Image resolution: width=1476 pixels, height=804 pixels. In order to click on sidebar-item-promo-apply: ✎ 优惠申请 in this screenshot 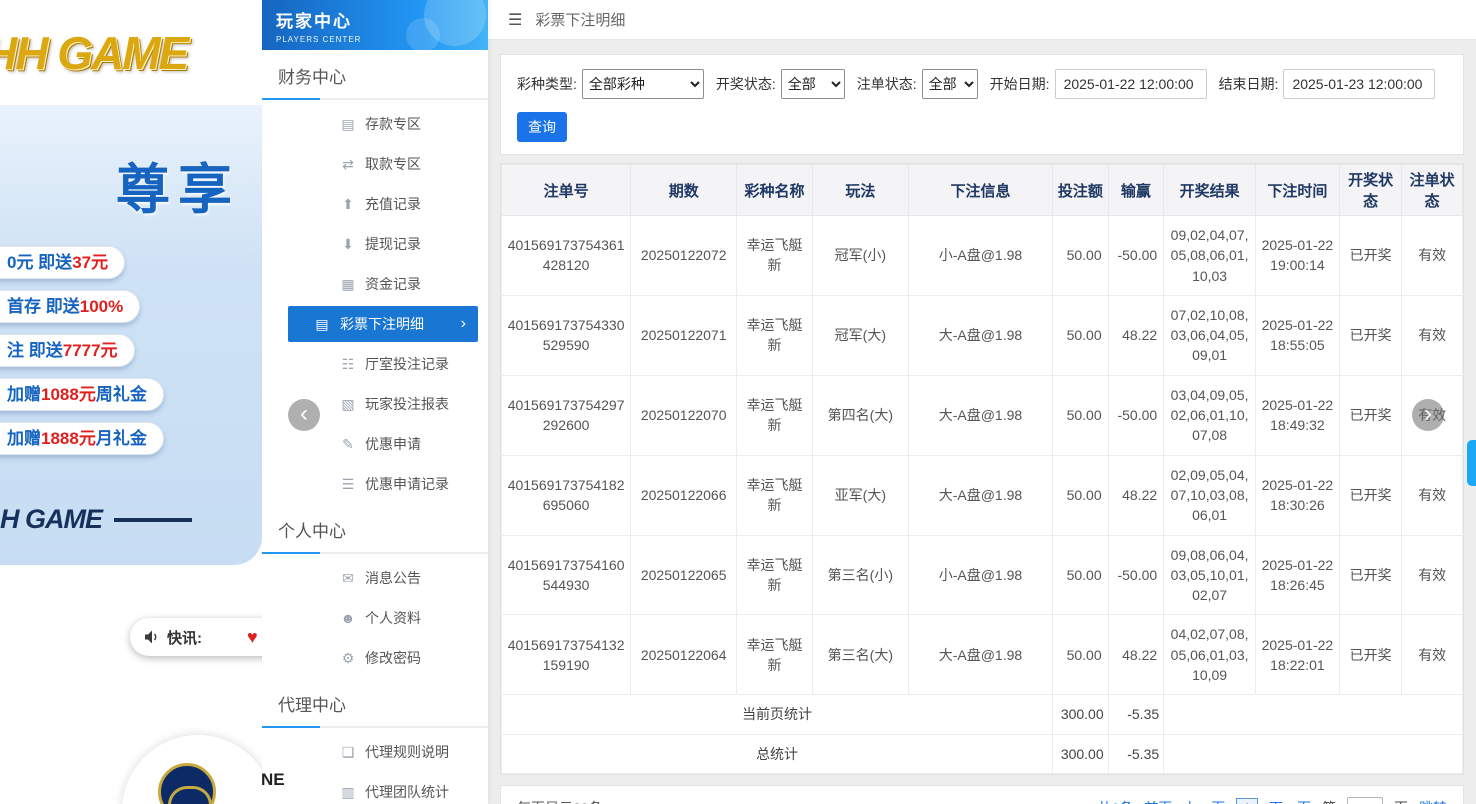, I will do `click(375, 444)`.